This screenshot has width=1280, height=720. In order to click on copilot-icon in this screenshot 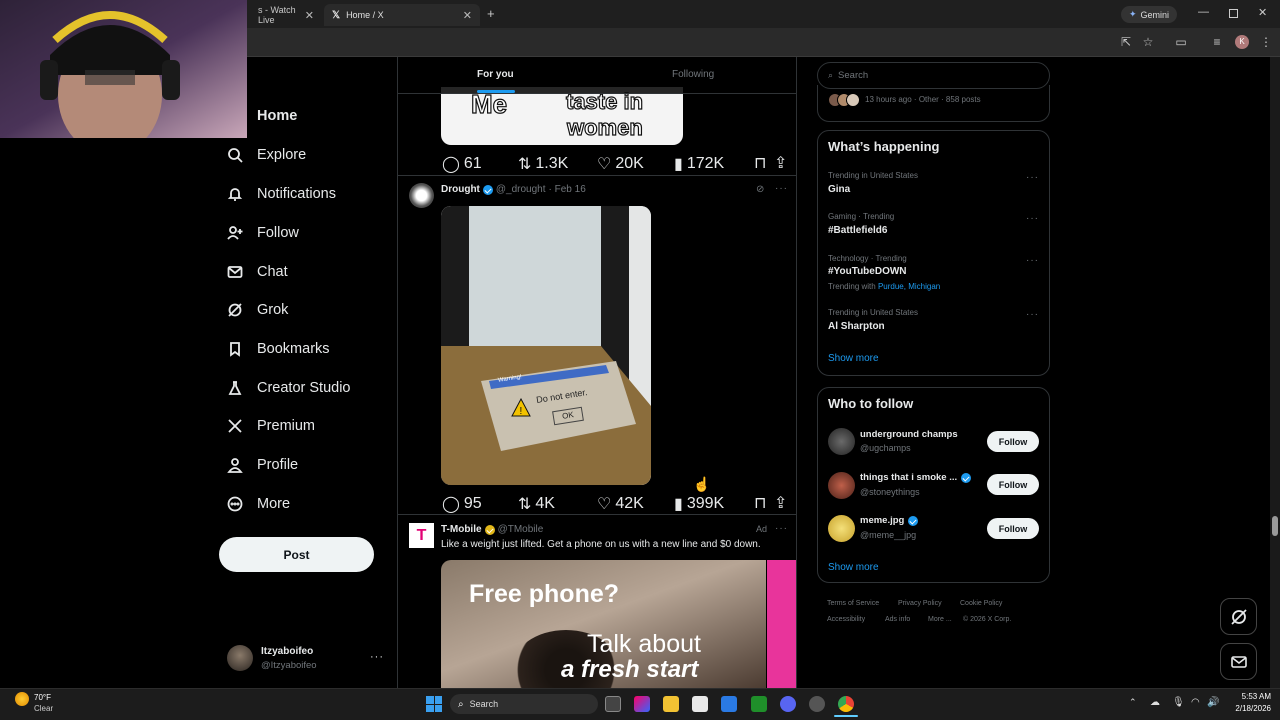, I will do `click(642, 704)`.